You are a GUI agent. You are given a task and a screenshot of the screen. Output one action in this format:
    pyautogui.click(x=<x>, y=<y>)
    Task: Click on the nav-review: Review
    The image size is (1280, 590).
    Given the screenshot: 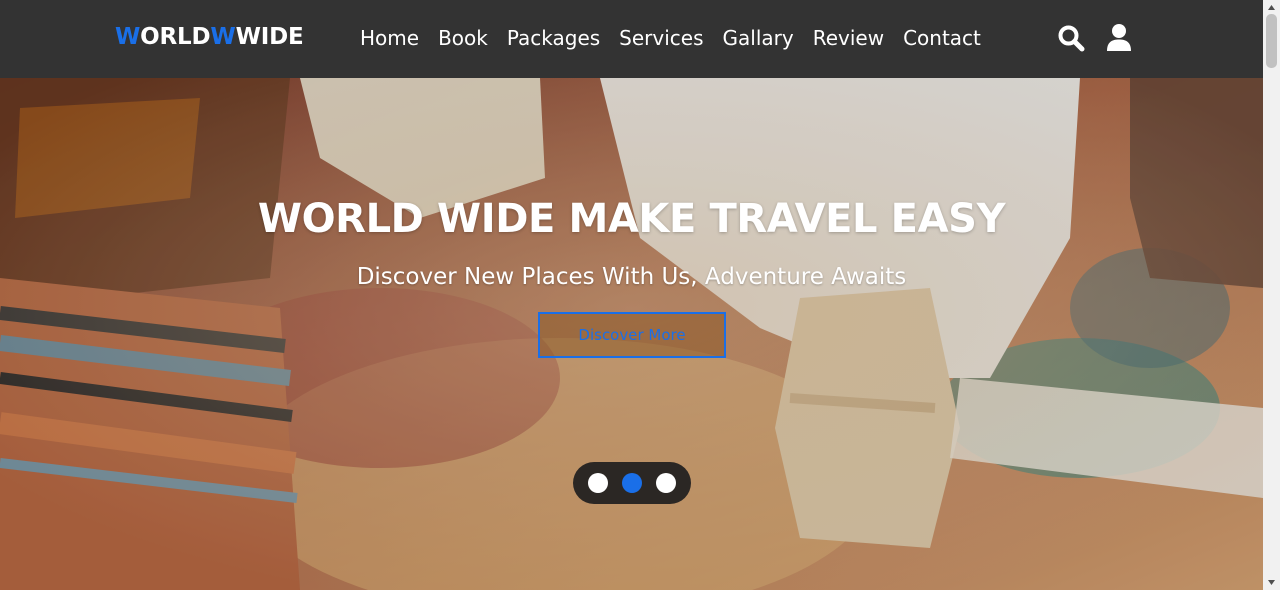 What is the action you would take?
    pyautogui.click(x=848, y=38)
    